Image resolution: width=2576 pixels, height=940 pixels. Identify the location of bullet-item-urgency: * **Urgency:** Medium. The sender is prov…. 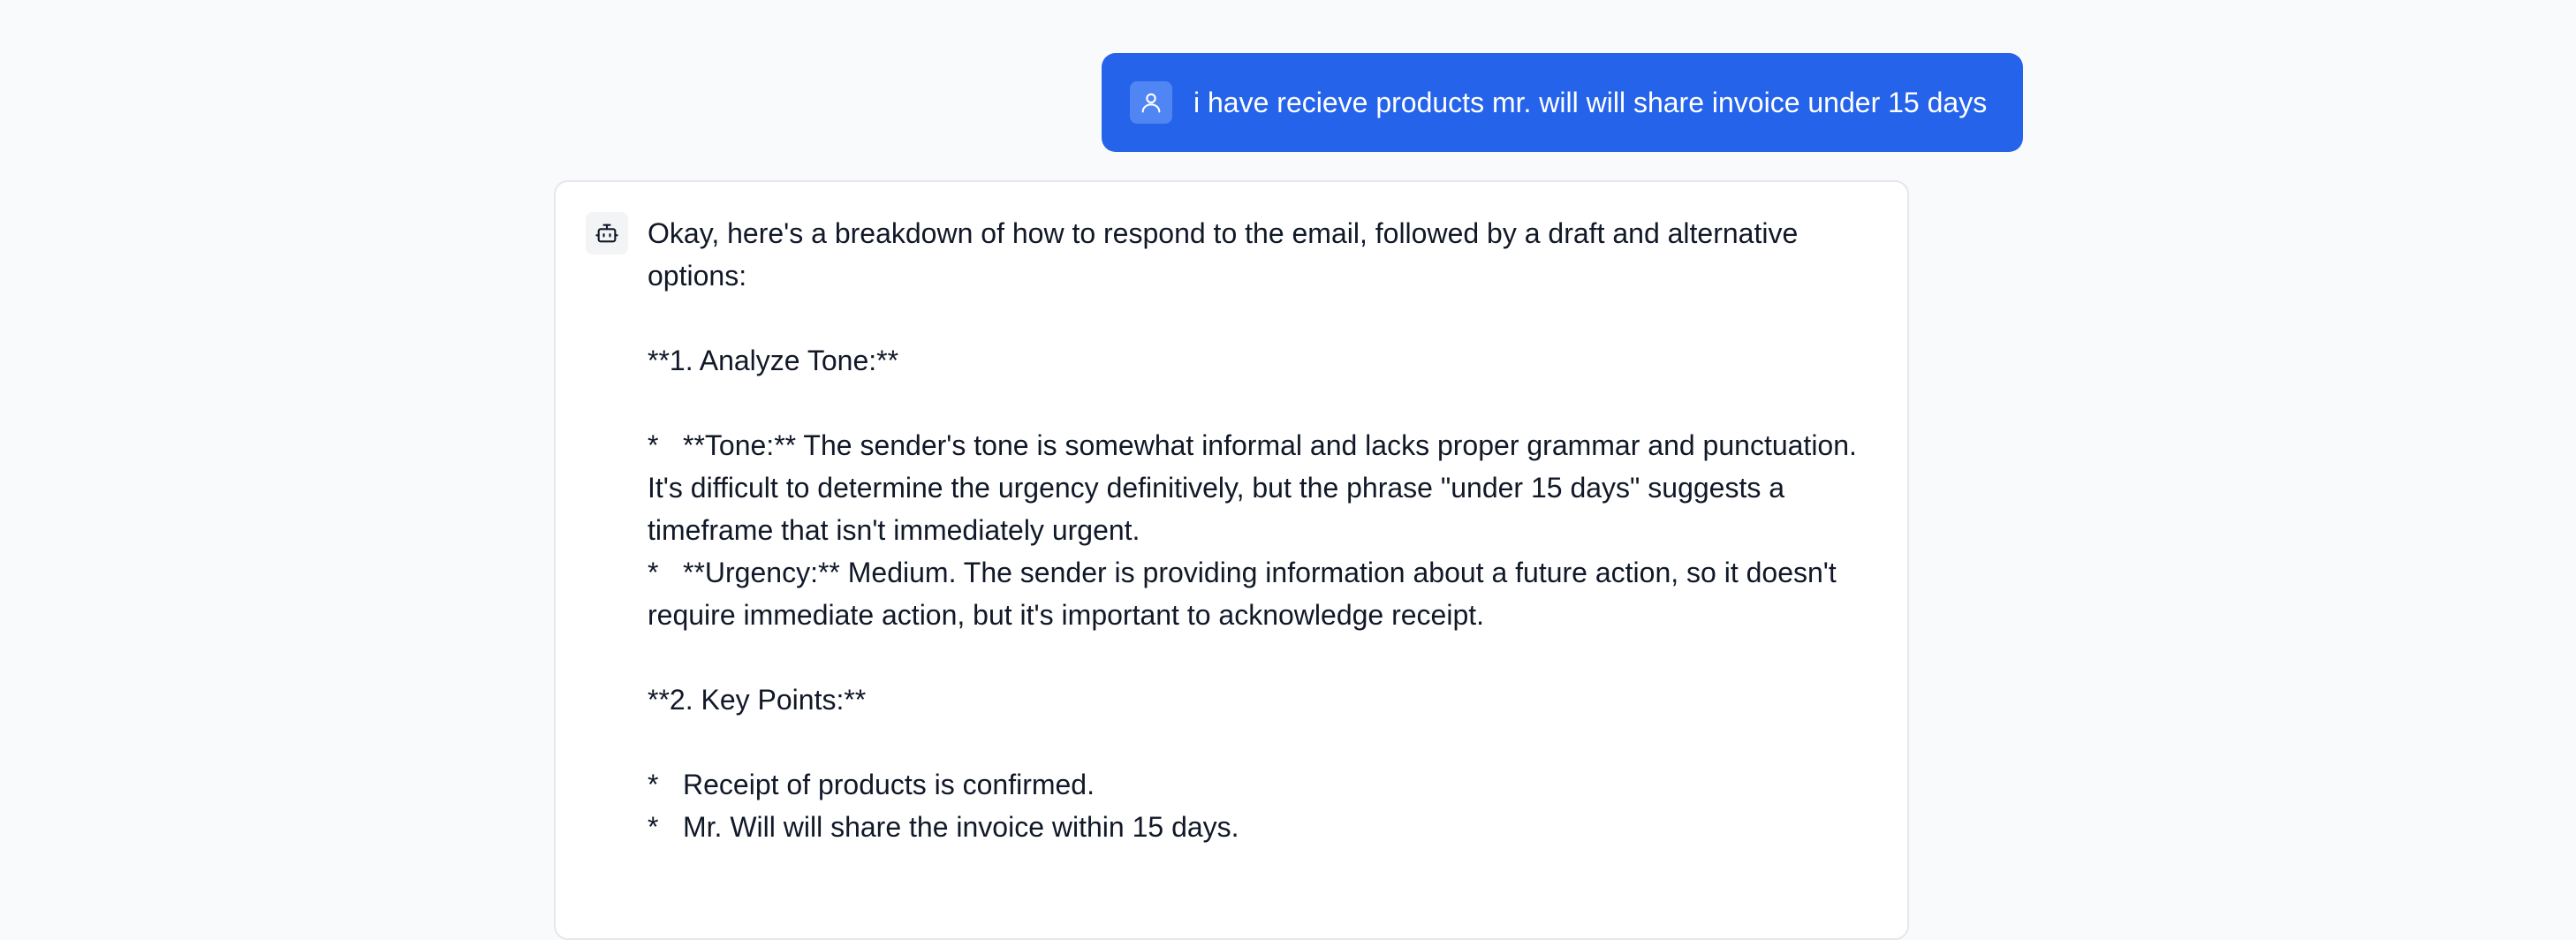
(1266, 593).